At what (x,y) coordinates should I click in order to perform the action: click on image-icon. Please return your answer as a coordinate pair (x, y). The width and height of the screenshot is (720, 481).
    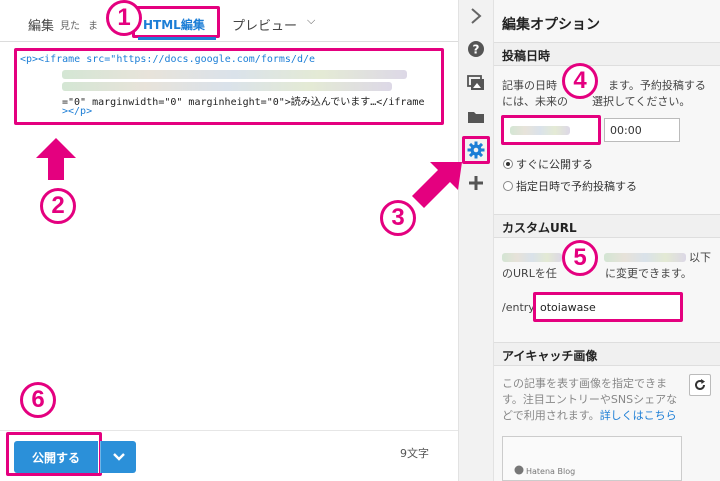
    Looking at the image, I should click on (475, 82).